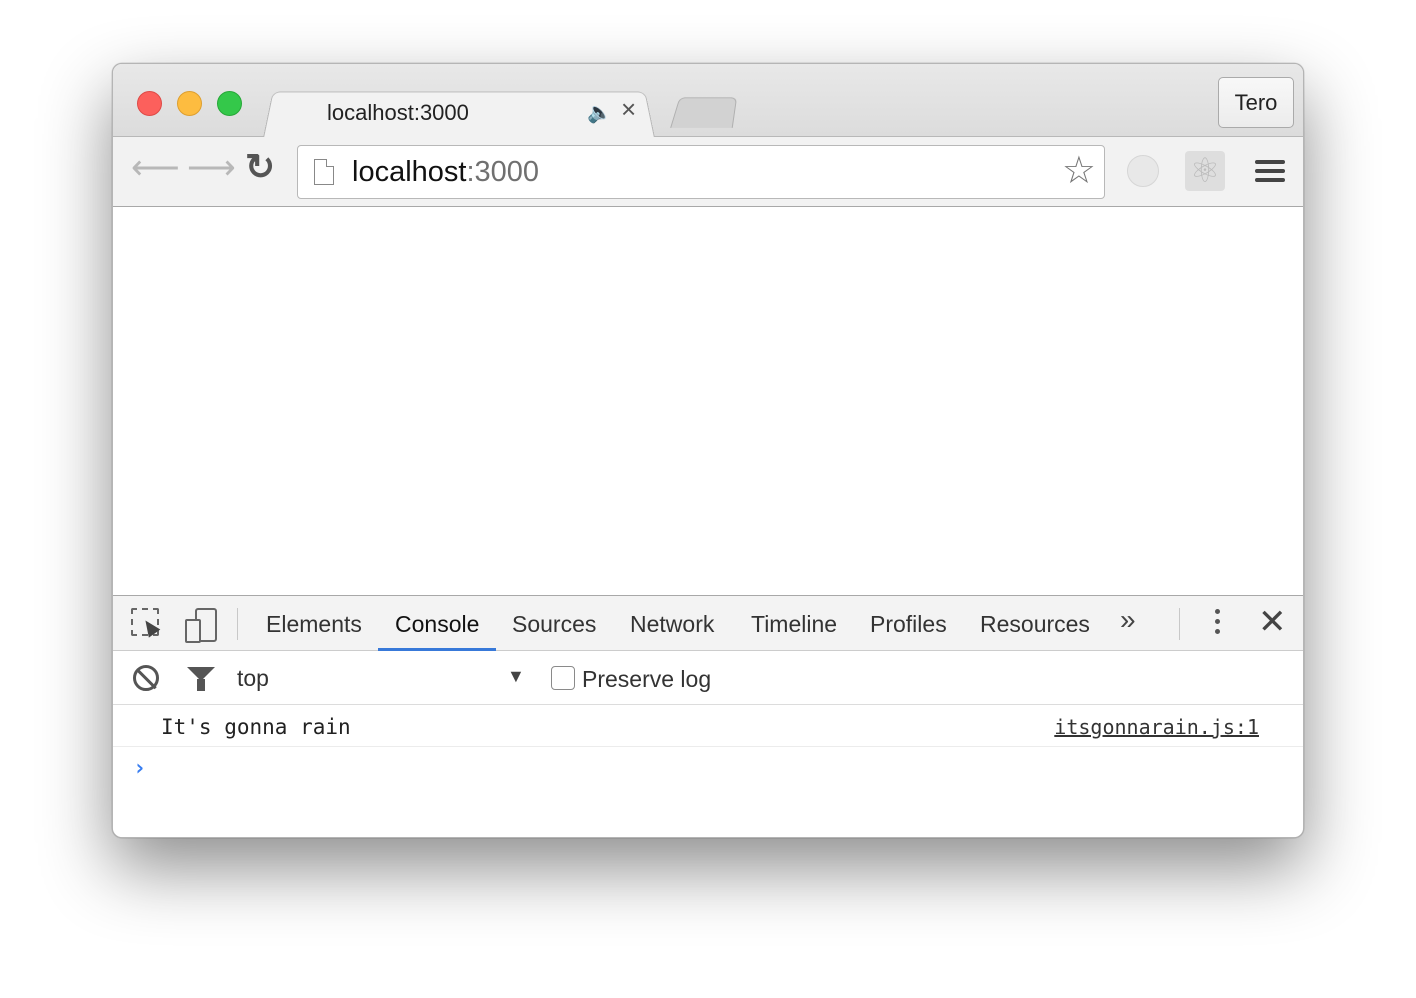 The image size is (1416, 998). I want to click on minimize-window-button, so click(189, 103).